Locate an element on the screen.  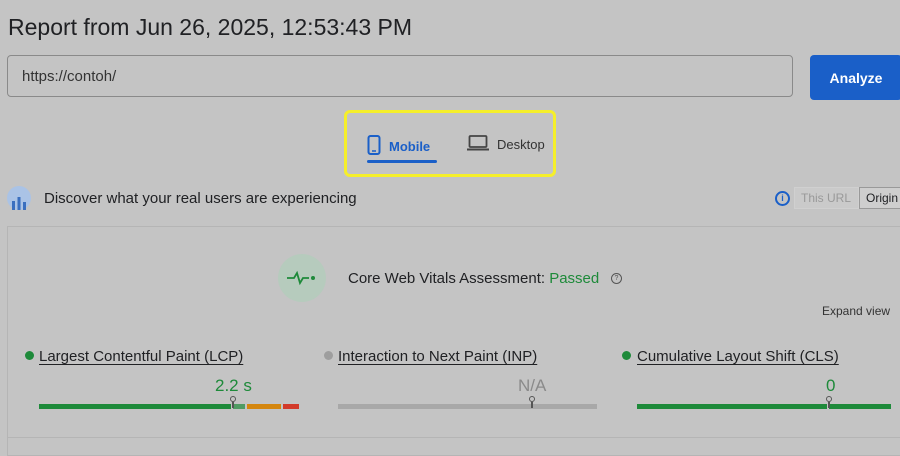
cwv-assessment: Core Web Vitals Assessment: Passed is located at coordinates (473, 278).